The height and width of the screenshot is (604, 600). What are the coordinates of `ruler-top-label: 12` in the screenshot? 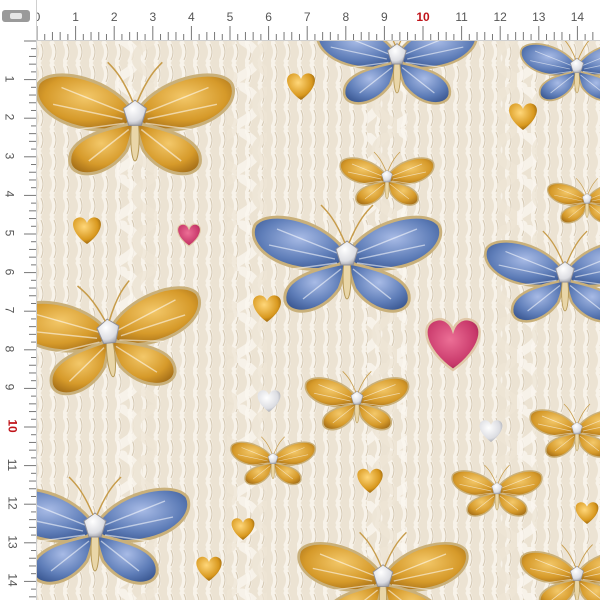 It's located at (500, 17).